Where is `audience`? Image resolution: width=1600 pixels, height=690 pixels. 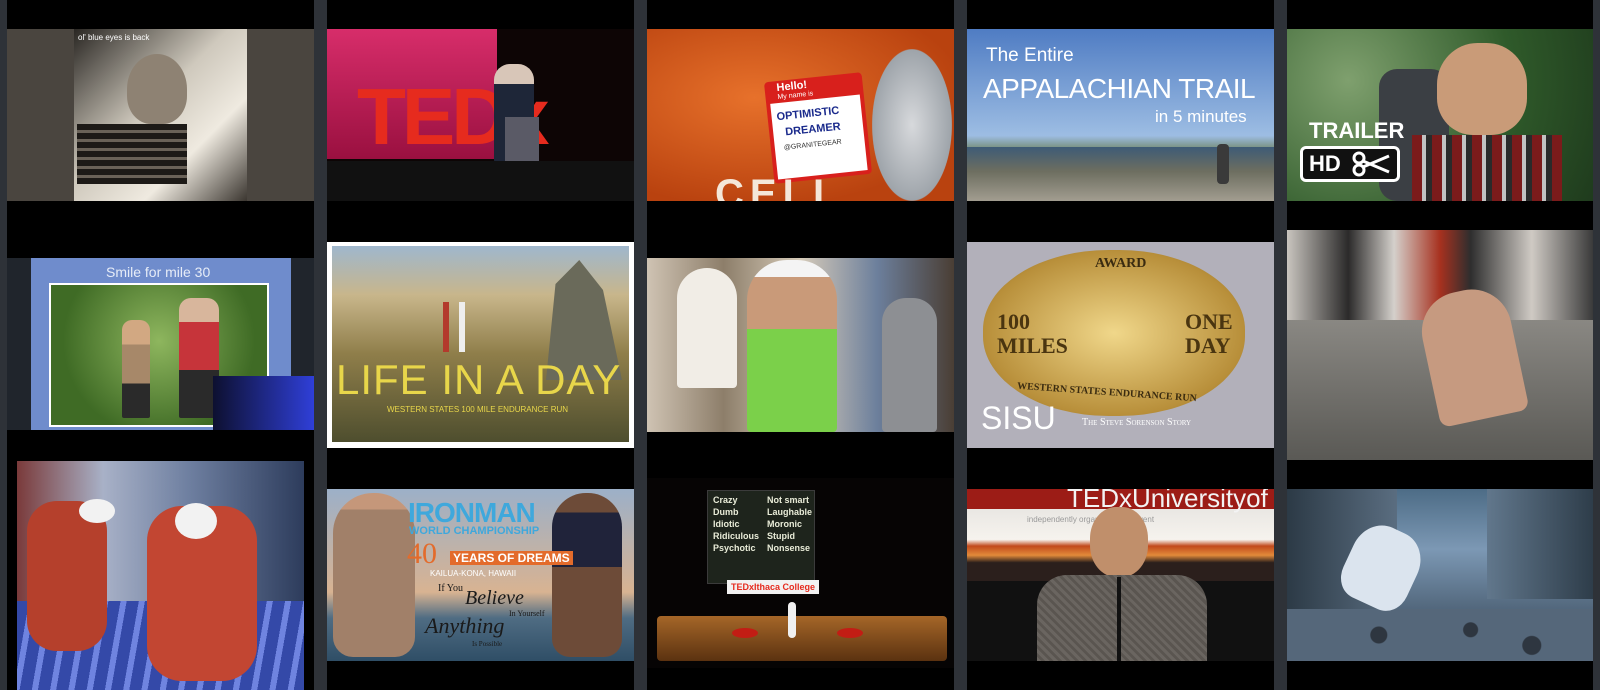
audience is located at coordinates (480, 181).